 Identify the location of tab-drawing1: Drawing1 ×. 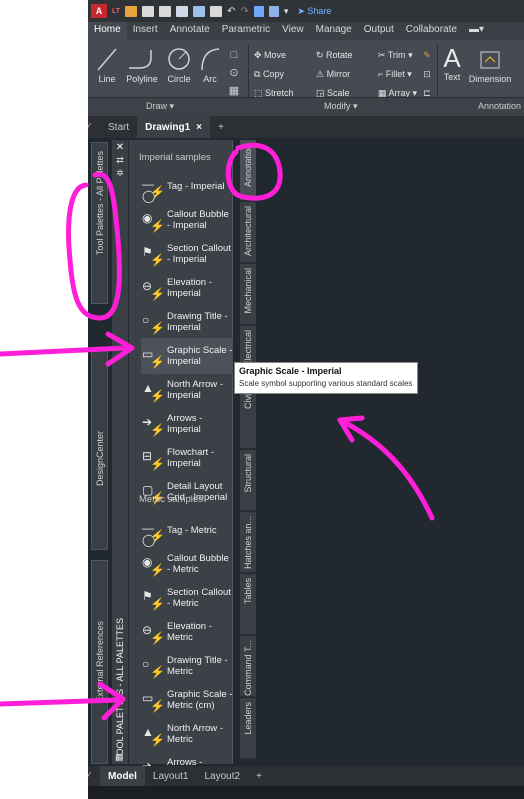
(173, 127).